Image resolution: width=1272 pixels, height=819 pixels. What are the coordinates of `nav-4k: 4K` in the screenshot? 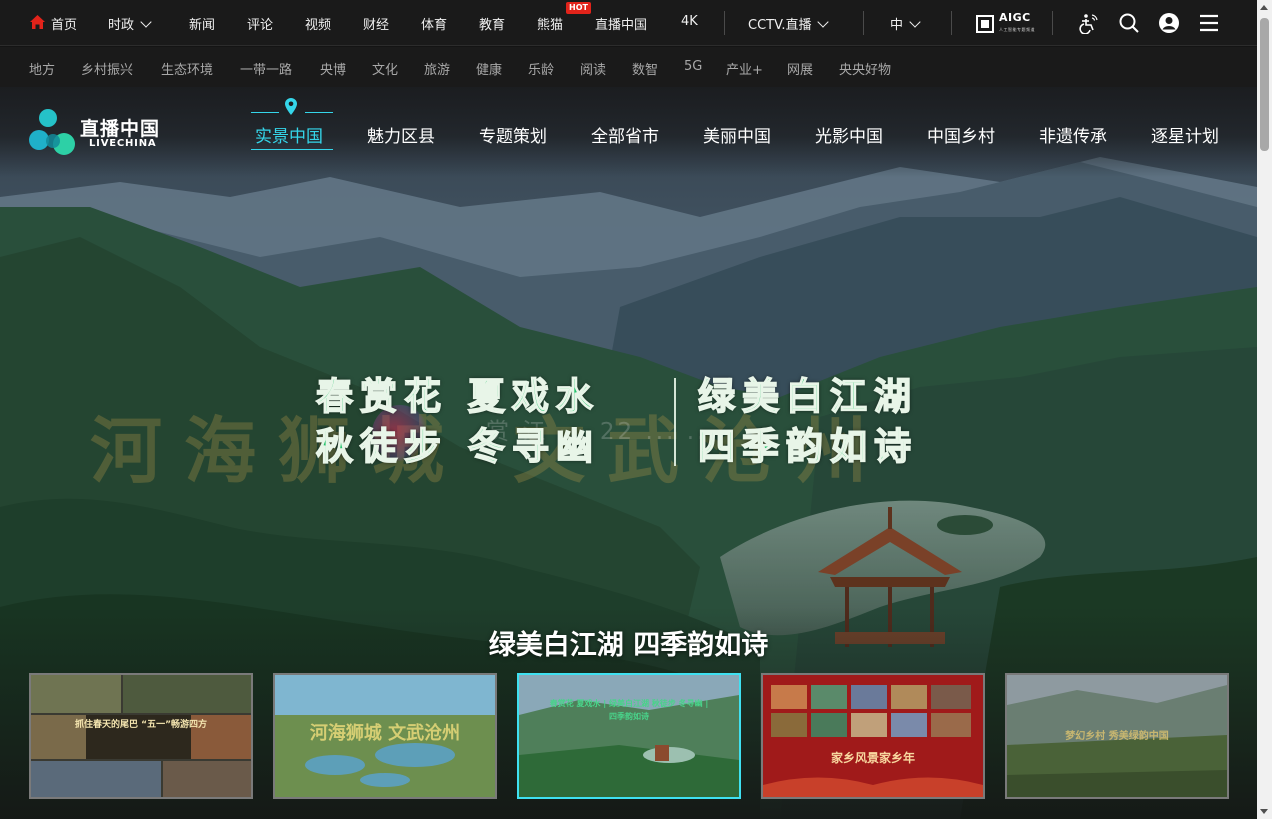 It's located at (689, 21).